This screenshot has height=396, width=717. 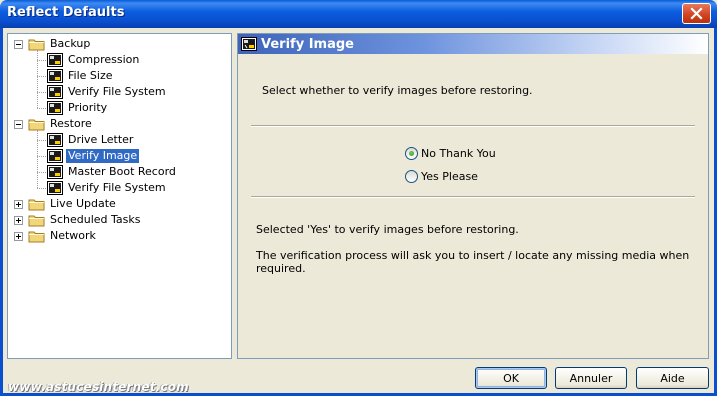 What do you see at coordinates (473, 44) in the screenshot?
I see `panel-header: Verify Image` at bounding box center [473, 44].